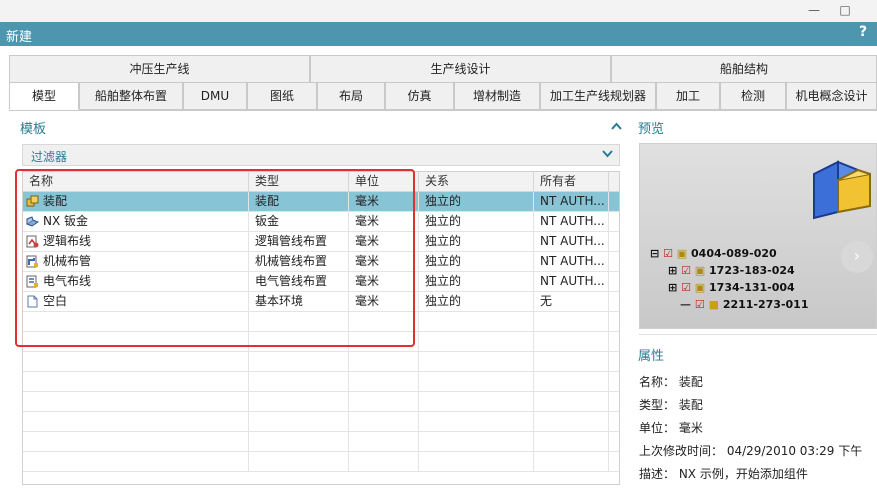 Image resolution: width=877 pixels, height=492 pixels. What do you see at coordinates (33, 129) in the screenshot?
I see `templates-section-title: 模板` at bounding box center [33, 129].